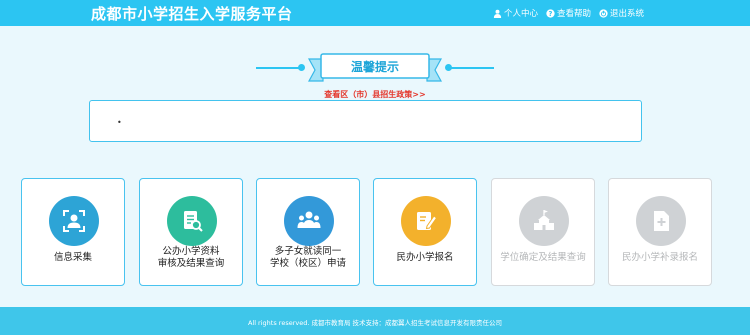 The width and height of the screenshot is (750, 335). What do you see at coordinates (425, 257) in the screenshot?
I see `card-label: 民办小学报名` at bounding box center [425, 257].